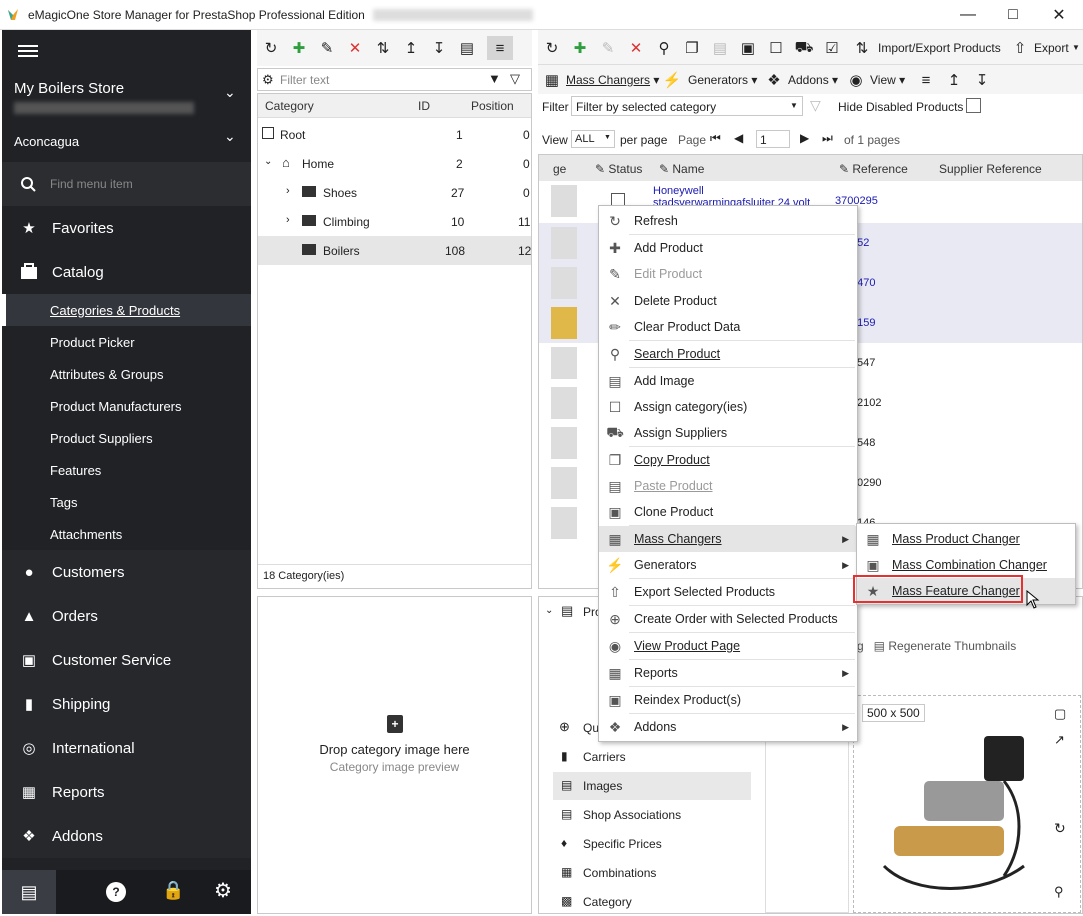 The image size is (1083, 916). What do you see at coordinates (652, 786) in the screenshot?
I see `tab-images: ▤ Images` at bounding box center [652, 786].